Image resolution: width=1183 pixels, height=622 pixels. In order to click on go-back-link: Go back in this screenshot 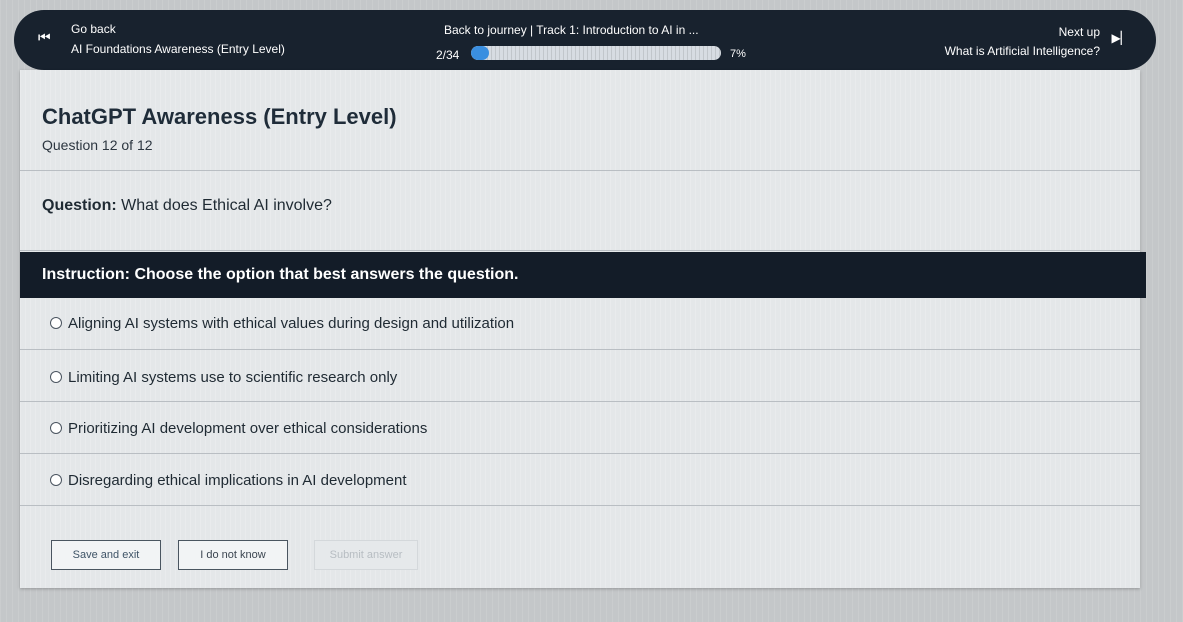, I will do `click(93, 29)`.